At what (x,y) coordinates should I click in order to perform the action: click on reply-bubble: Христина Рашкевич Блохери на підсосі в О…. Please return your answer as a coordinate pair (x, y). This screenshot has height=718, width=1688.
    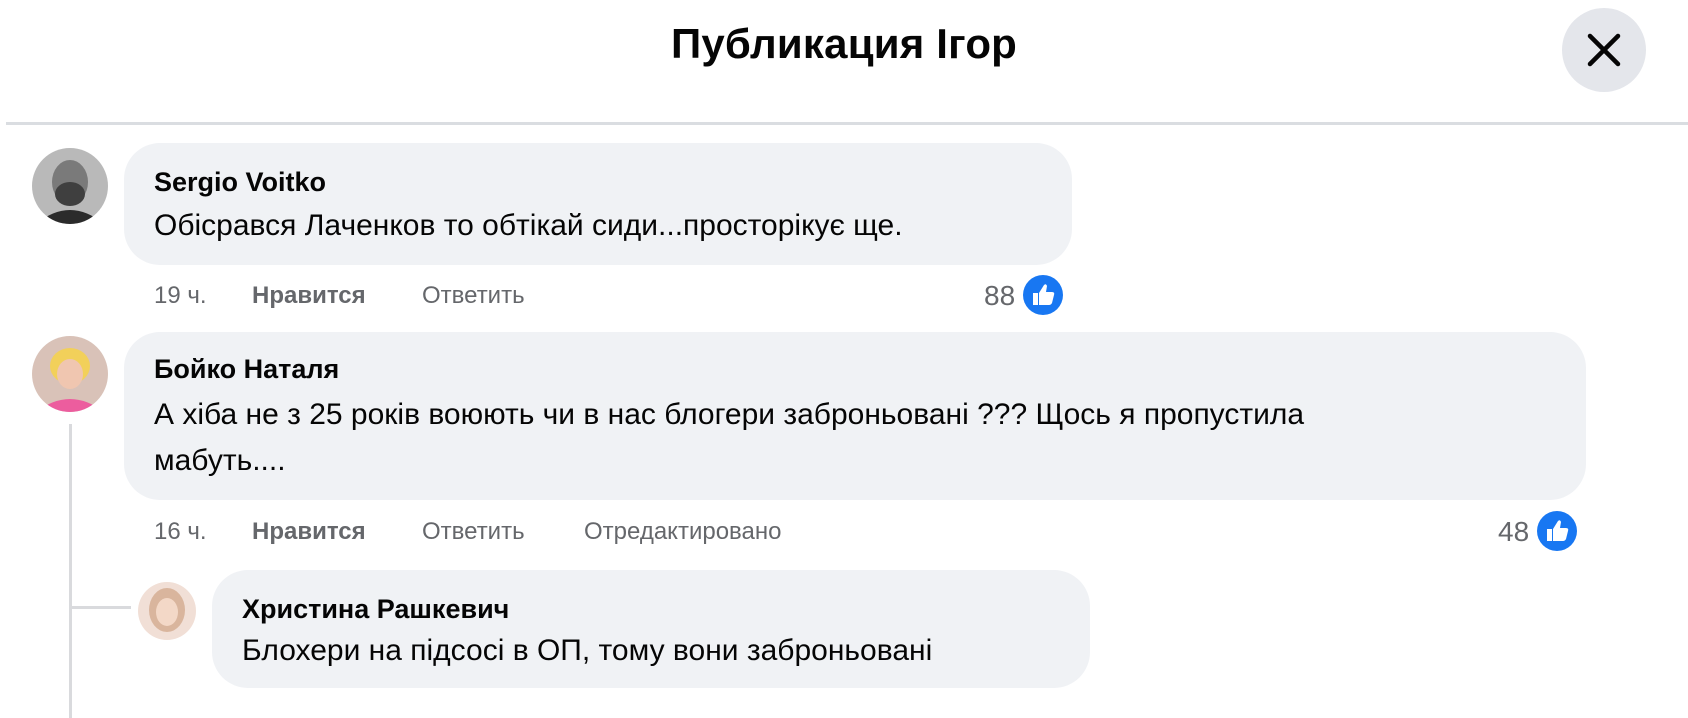
    Looking at the image, I should click on (651, 629).